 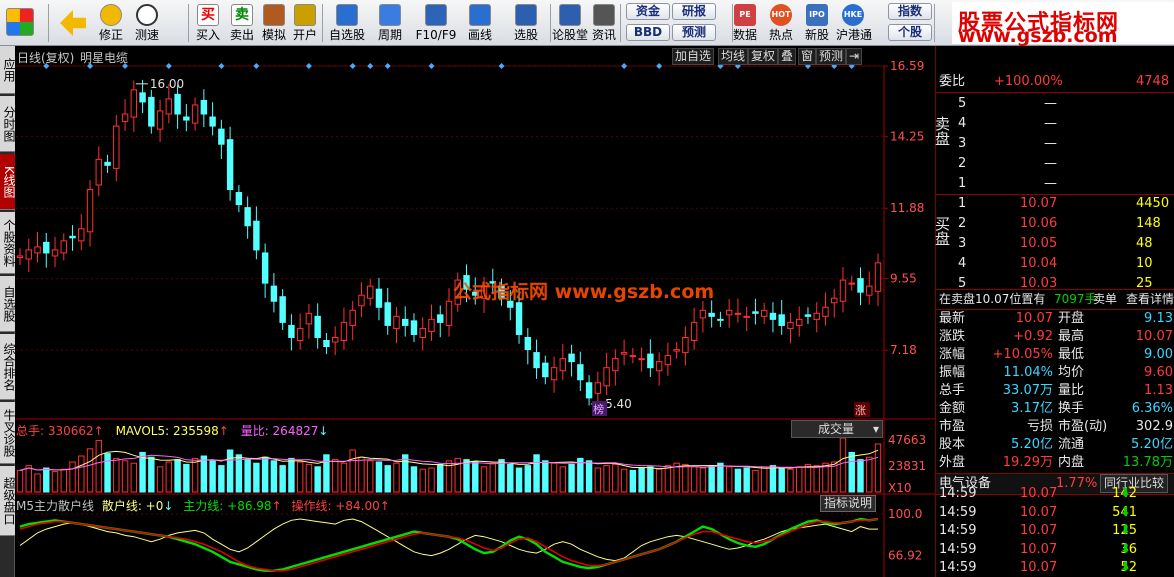 What do you see at coordinates (390, 23) in the screenshot?
I see `toolbar-button-10: 周期` at bounding box center [390, 23].